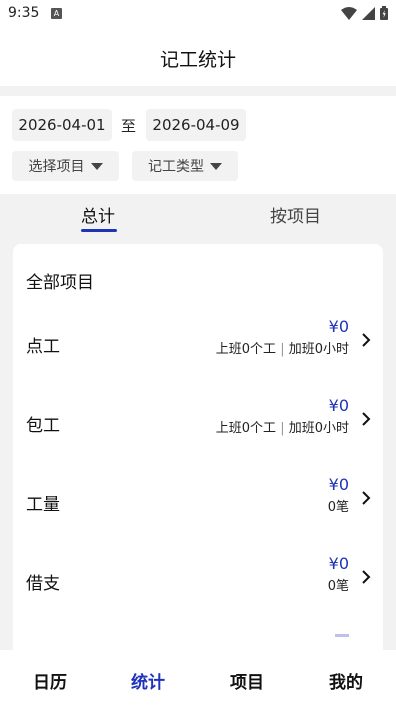 Image resolution: width=396 pixels, height=705 pixels. What do you see at coordinates (198, 14) in the screenshot?
I see `status-bar: 9:35 A` at bounding box center [198, 14].